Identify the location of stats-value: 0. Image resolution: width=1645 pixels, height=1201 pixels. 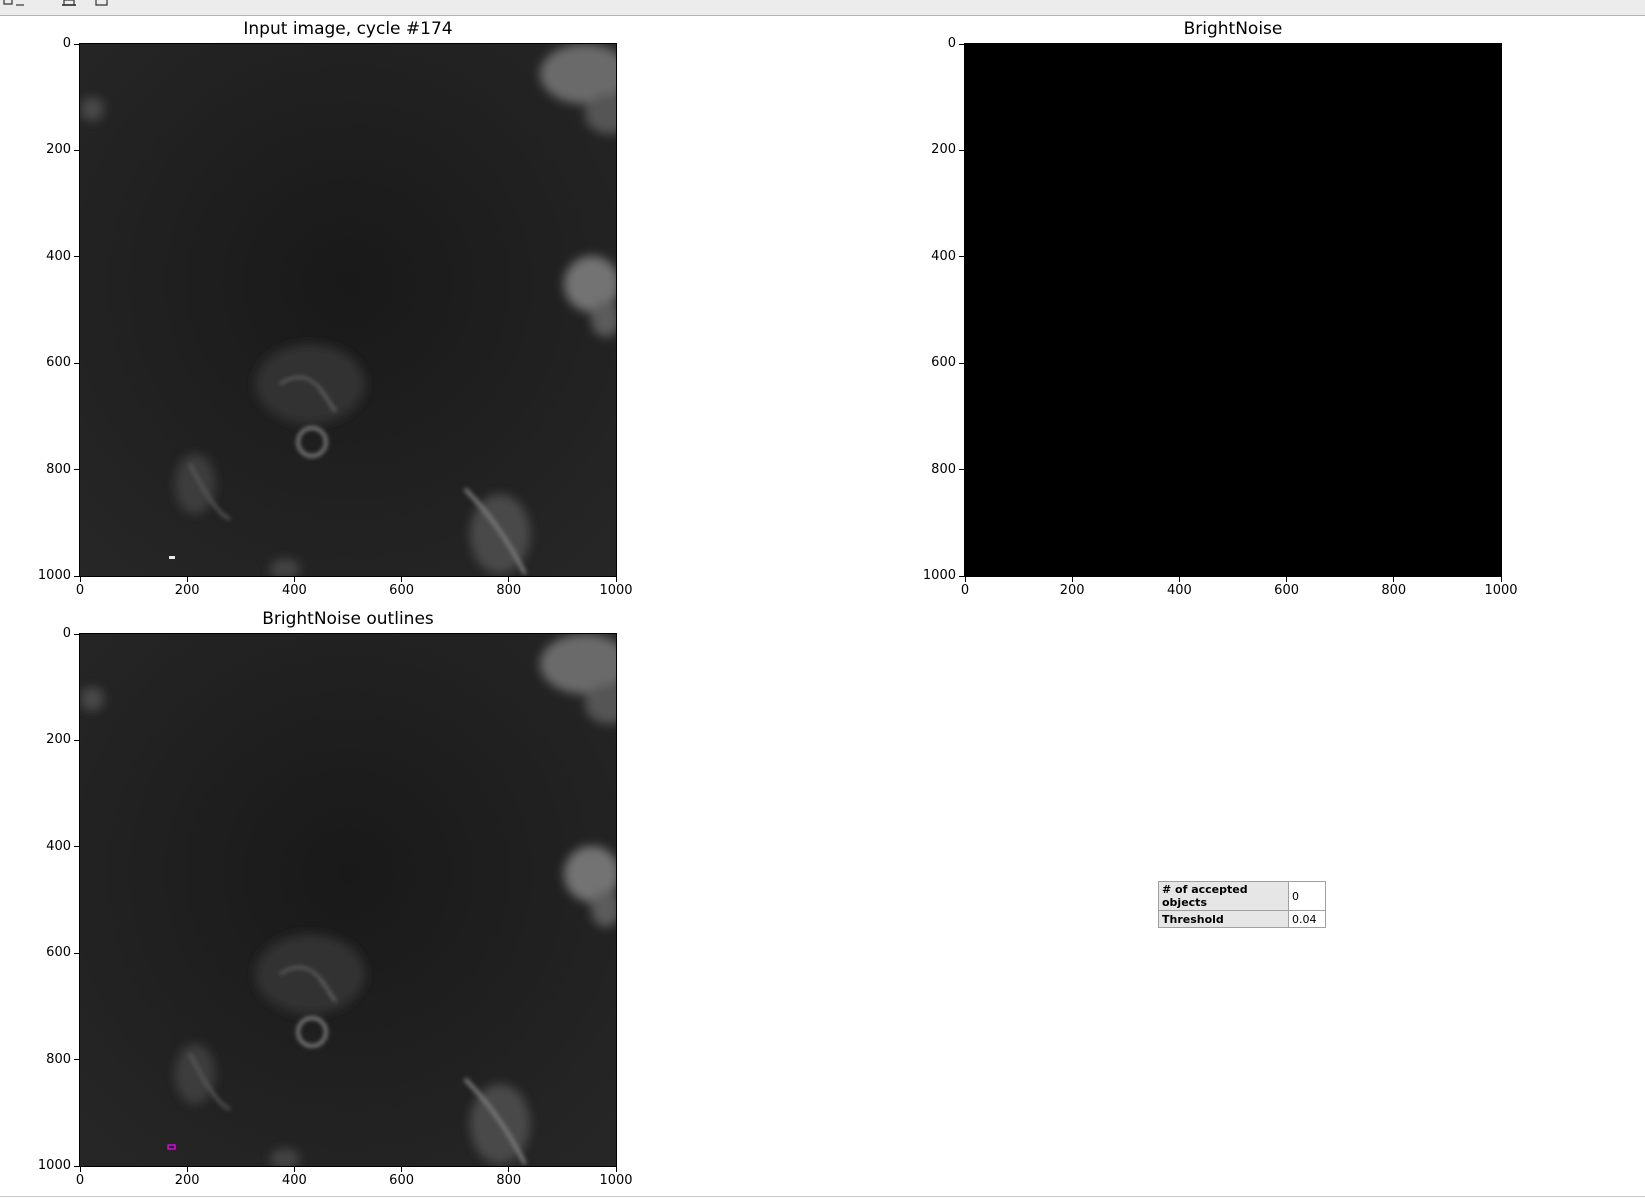
(1307, 896).